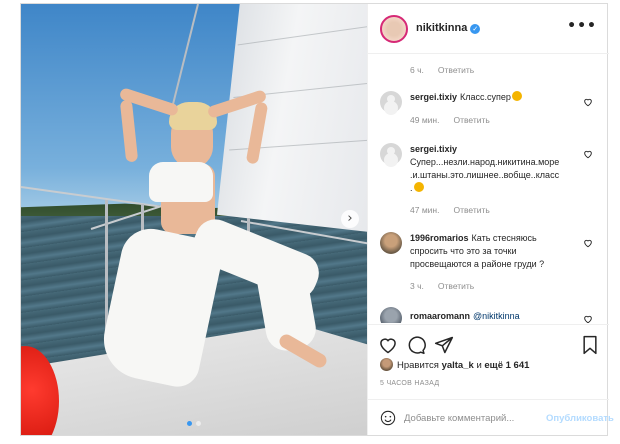 The image size is (620, 444). I want to click on comment-item: romaaromann @nikitkinna, so click(498, 316).